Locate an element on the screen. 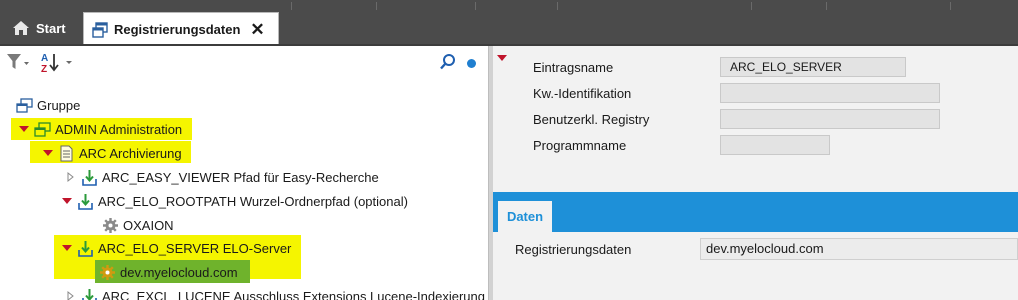 Image resolution: width=1018 pixels, height=300 pixels. filter-icon is located at coordinates (18, 62).